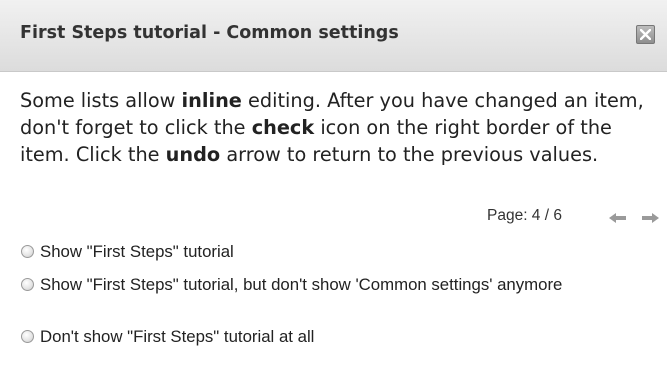 Image resolution: width=667 pixels, height=376 pixels. I want to click on option-show-tutorial: Show "First Steps" tutorial, so click(335, 252).